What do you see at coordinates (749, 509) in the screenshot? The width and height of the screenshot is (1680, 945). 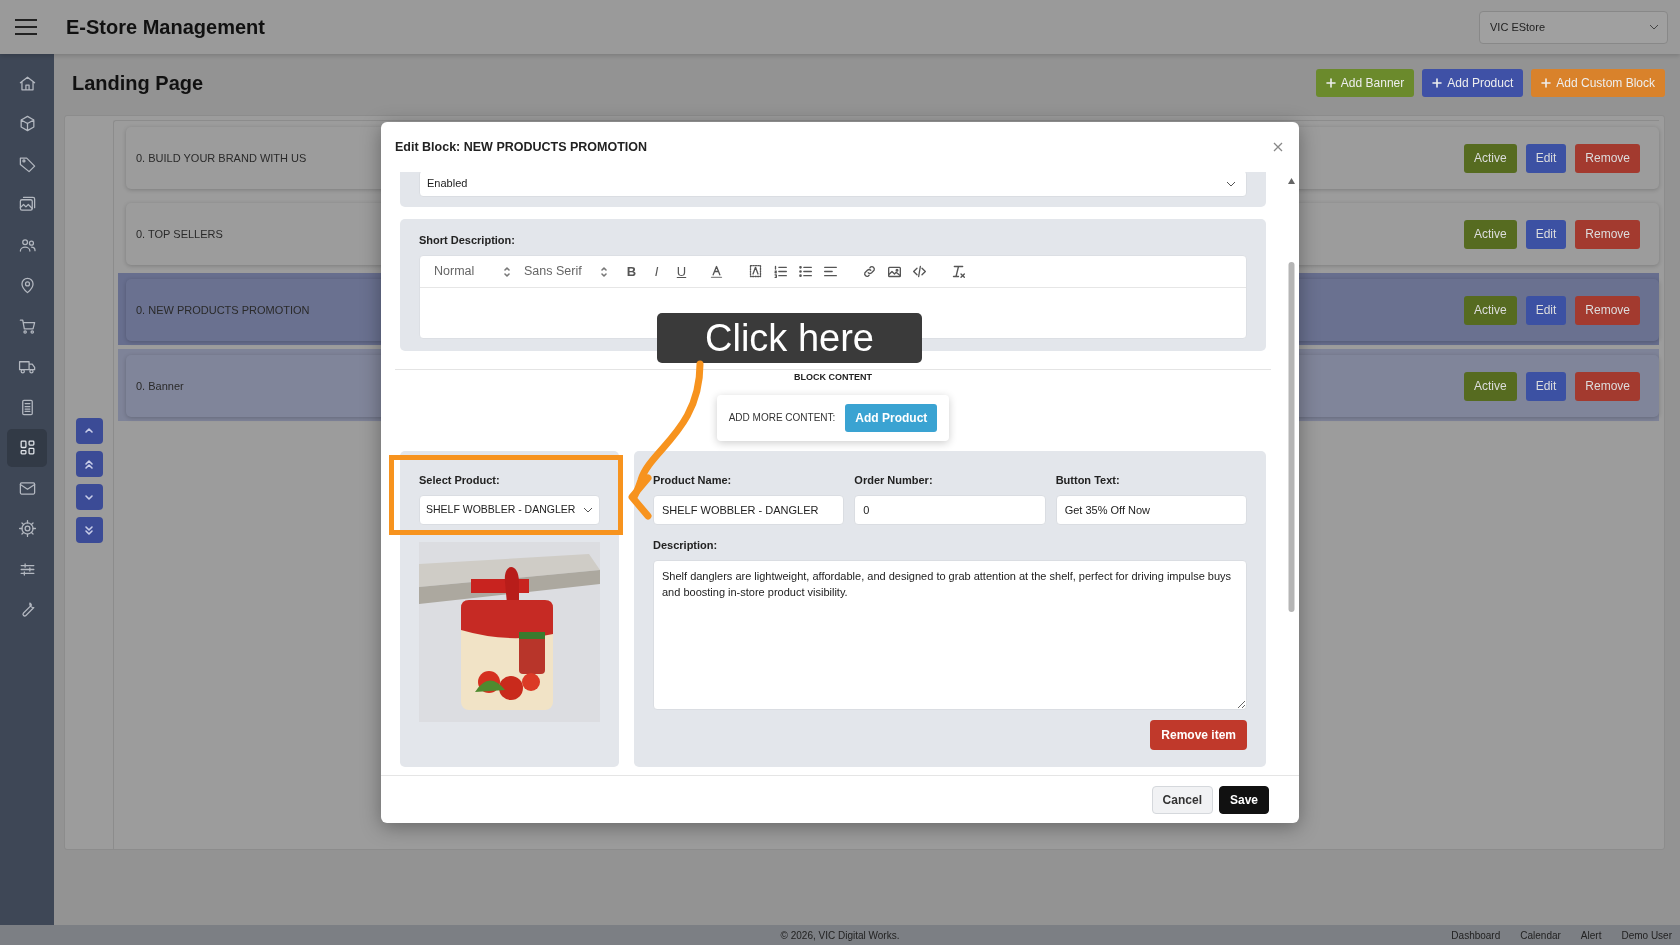 I see `input-field: SHELF WOBBLER - DANGLER` at bounding box center [749, 509].